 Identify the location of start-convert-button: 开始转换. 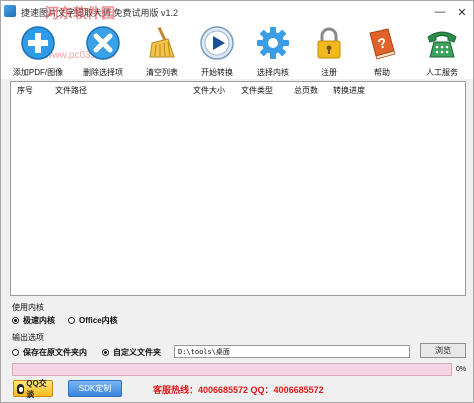
(217, 51).